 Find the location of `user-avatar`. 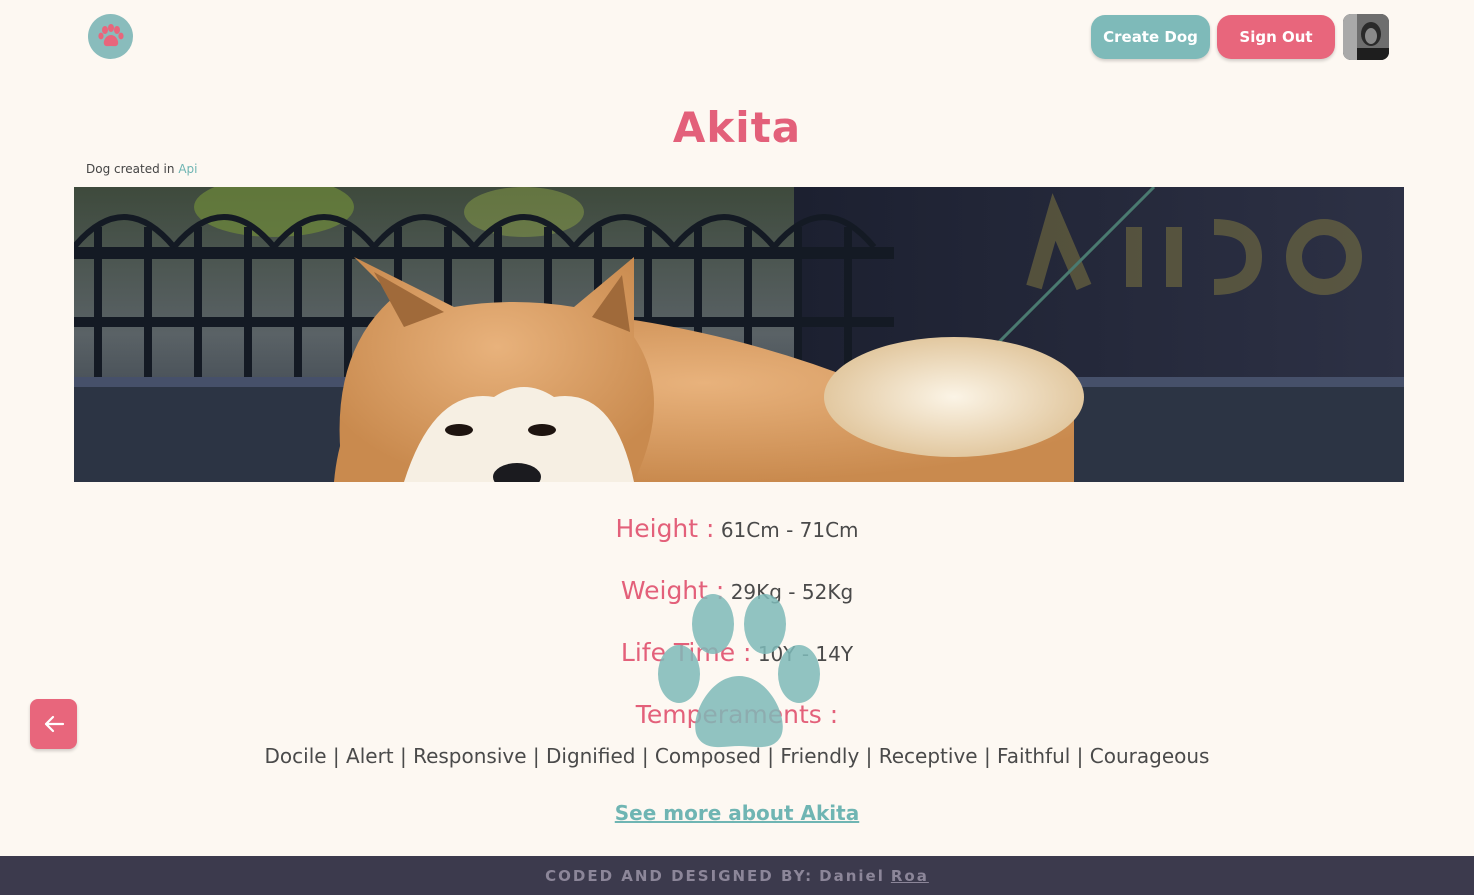

user-avatar is located at coordinates (1366, 37).